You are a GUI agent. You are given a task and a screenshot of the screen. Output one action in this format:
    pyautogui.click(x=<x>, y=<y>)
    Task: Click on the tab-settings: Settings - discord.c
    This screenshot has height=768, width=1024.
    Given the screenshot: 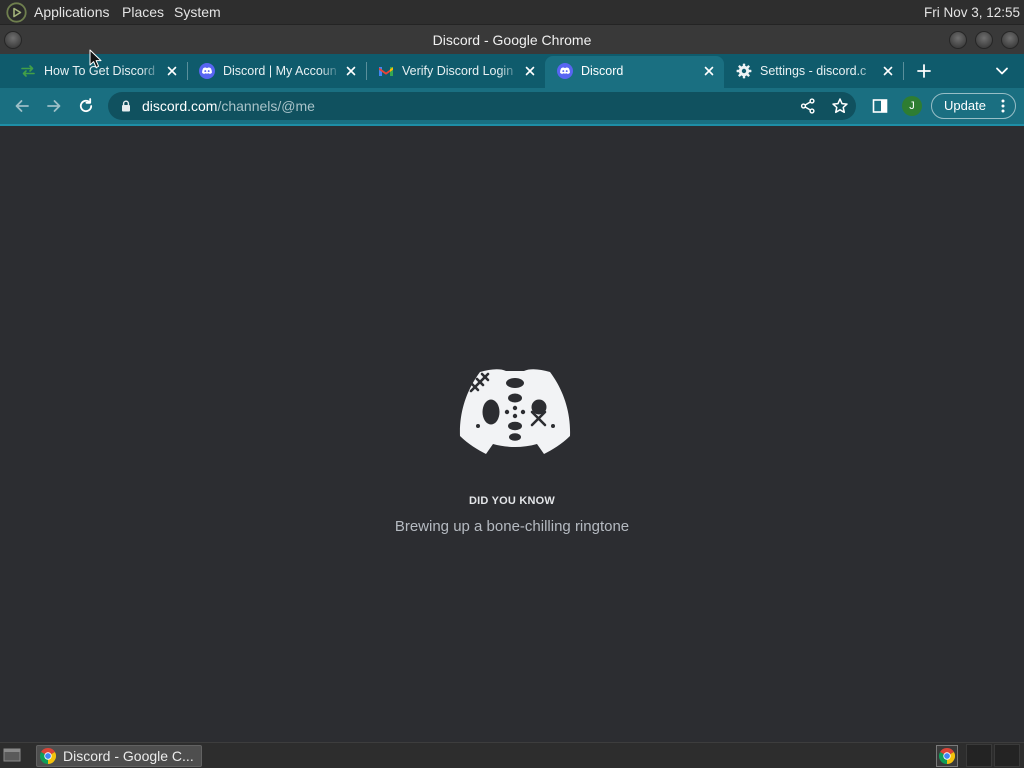 What is the action you would take?
    pyautogui.click(x=813, y=72)
    